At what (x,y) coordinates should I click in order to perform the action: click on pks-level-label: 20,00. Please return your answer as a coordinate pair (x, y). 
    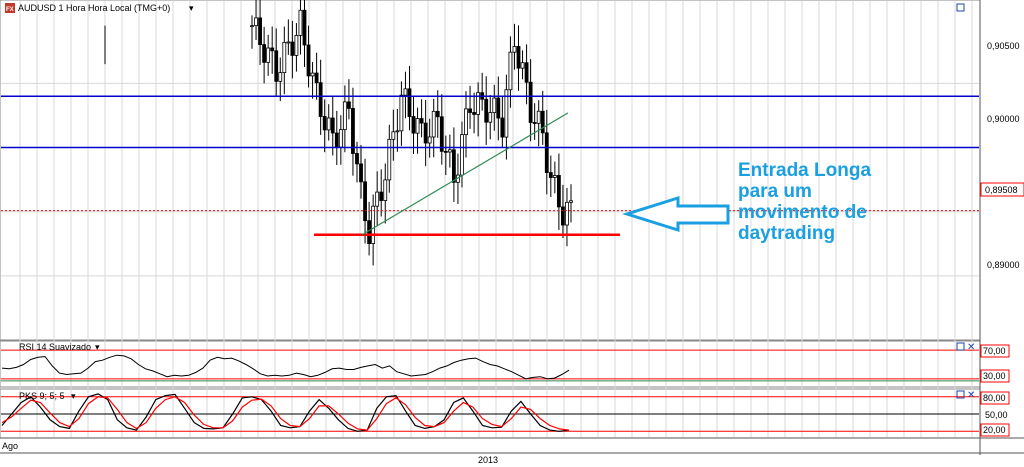
    Looking at the image, I should click on (994, 430).